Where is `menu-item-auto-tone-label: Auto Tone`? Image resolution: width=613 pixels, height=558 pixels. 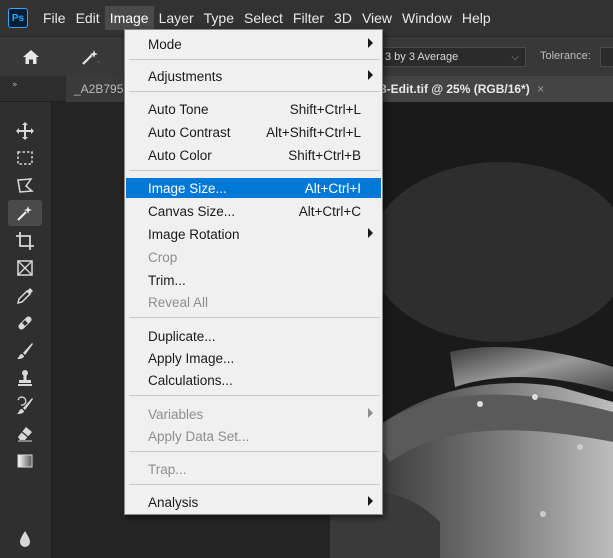
menu-item-auto-tone-label: Auto Tone is located at coordinates (178, 109).